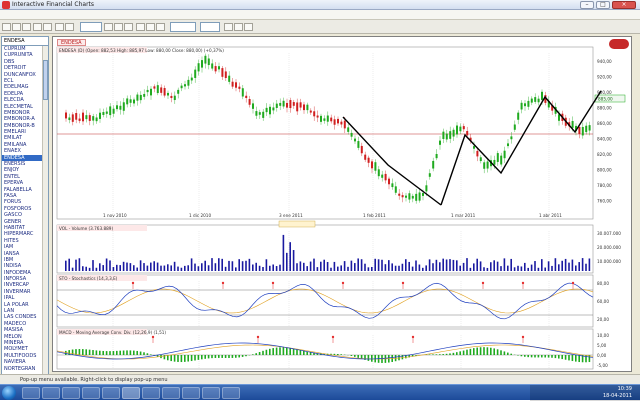 The height and width of the screenshot is (401, 640). What do you see at coordinates (111, 393) in the screenshot?
I see `taskbar-app-office` at bounding box center [111, 393].